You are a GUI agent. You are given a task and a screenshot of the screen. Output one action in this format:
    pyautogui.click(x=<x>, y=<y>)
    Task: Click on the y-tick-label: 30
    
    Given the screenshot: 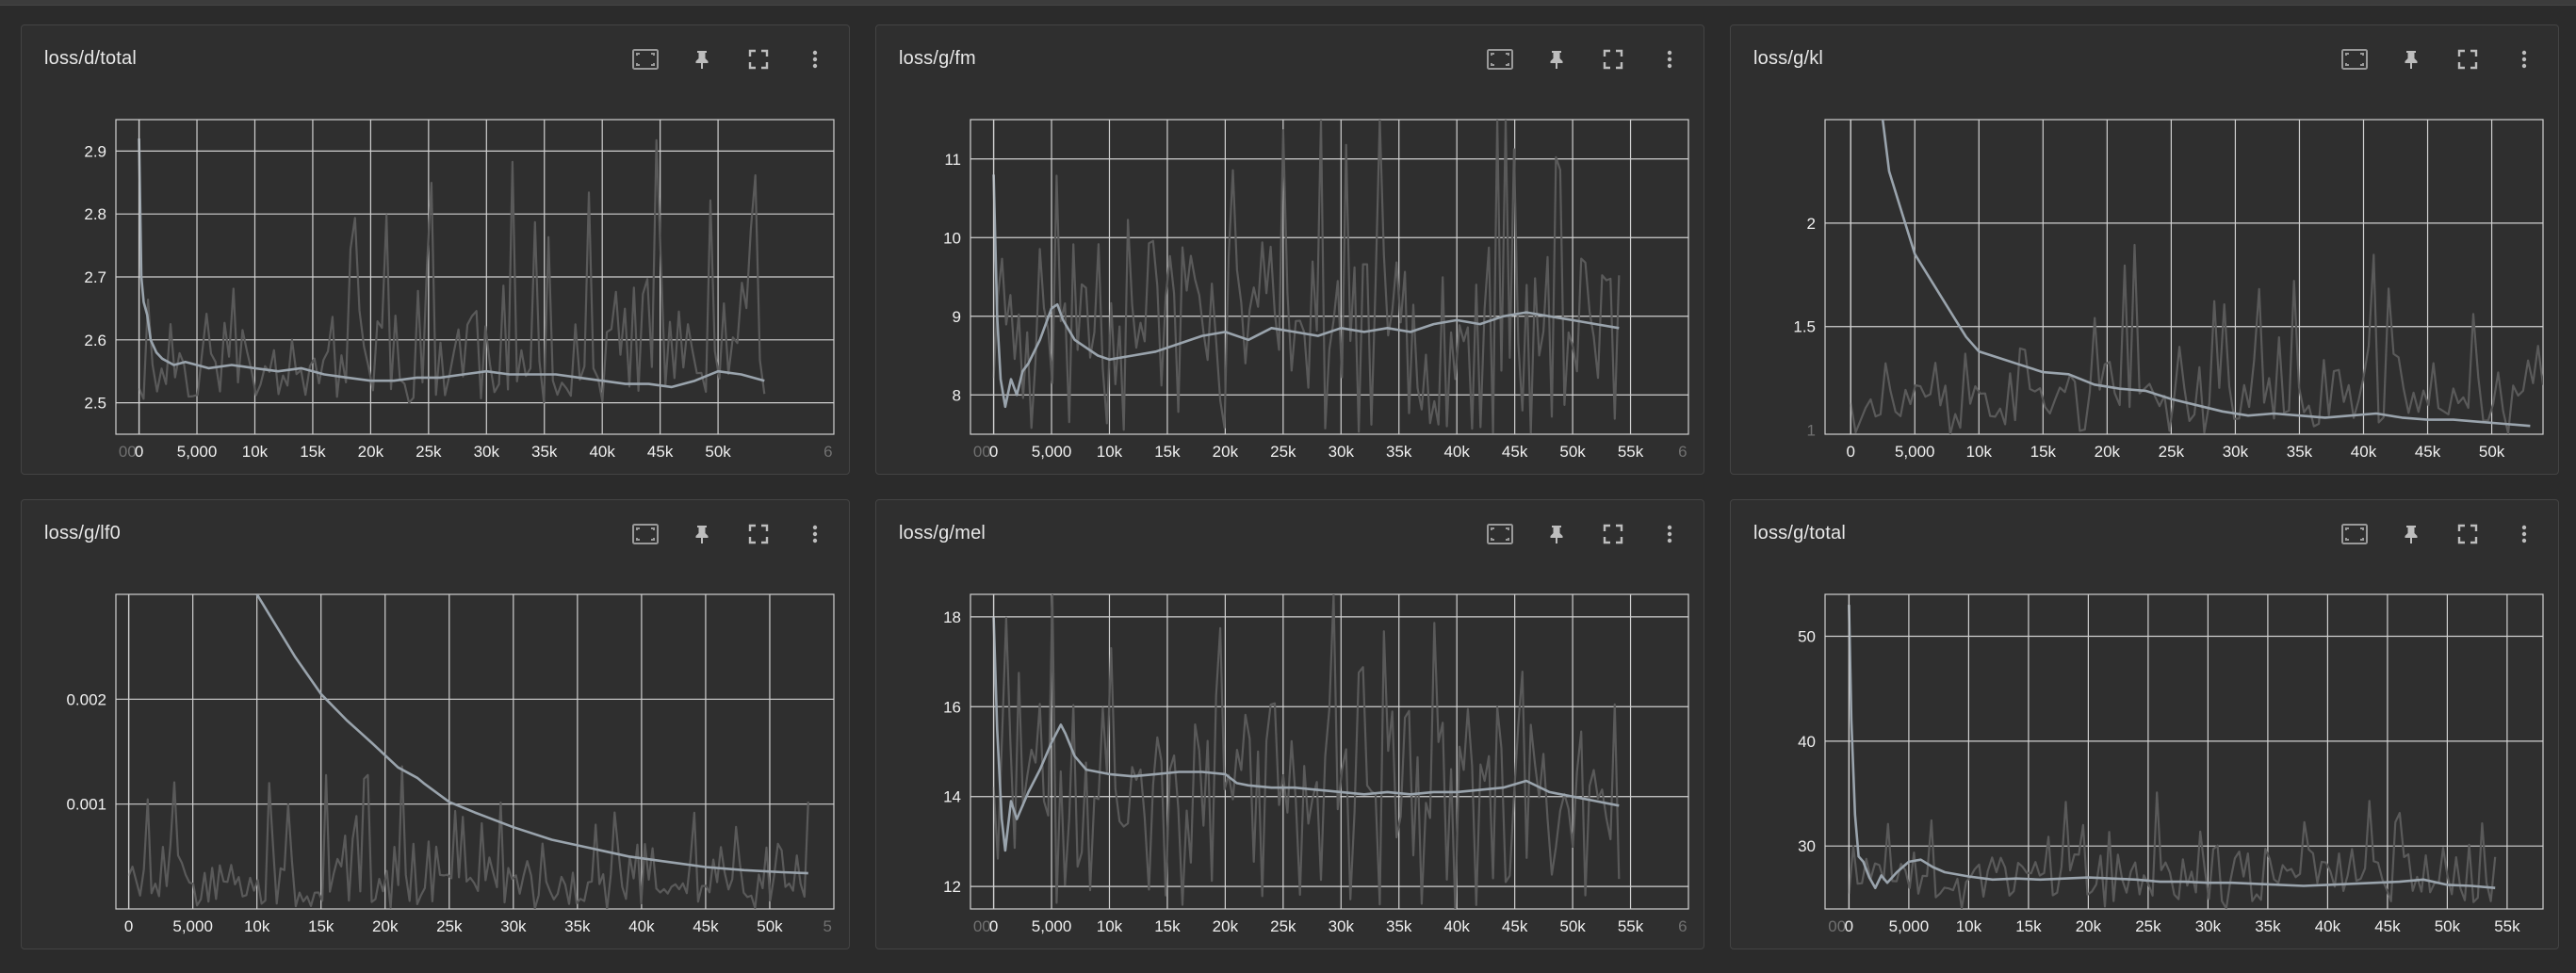 What is the action you would take?
    pyautogui.click(x=1807, y=846)
    